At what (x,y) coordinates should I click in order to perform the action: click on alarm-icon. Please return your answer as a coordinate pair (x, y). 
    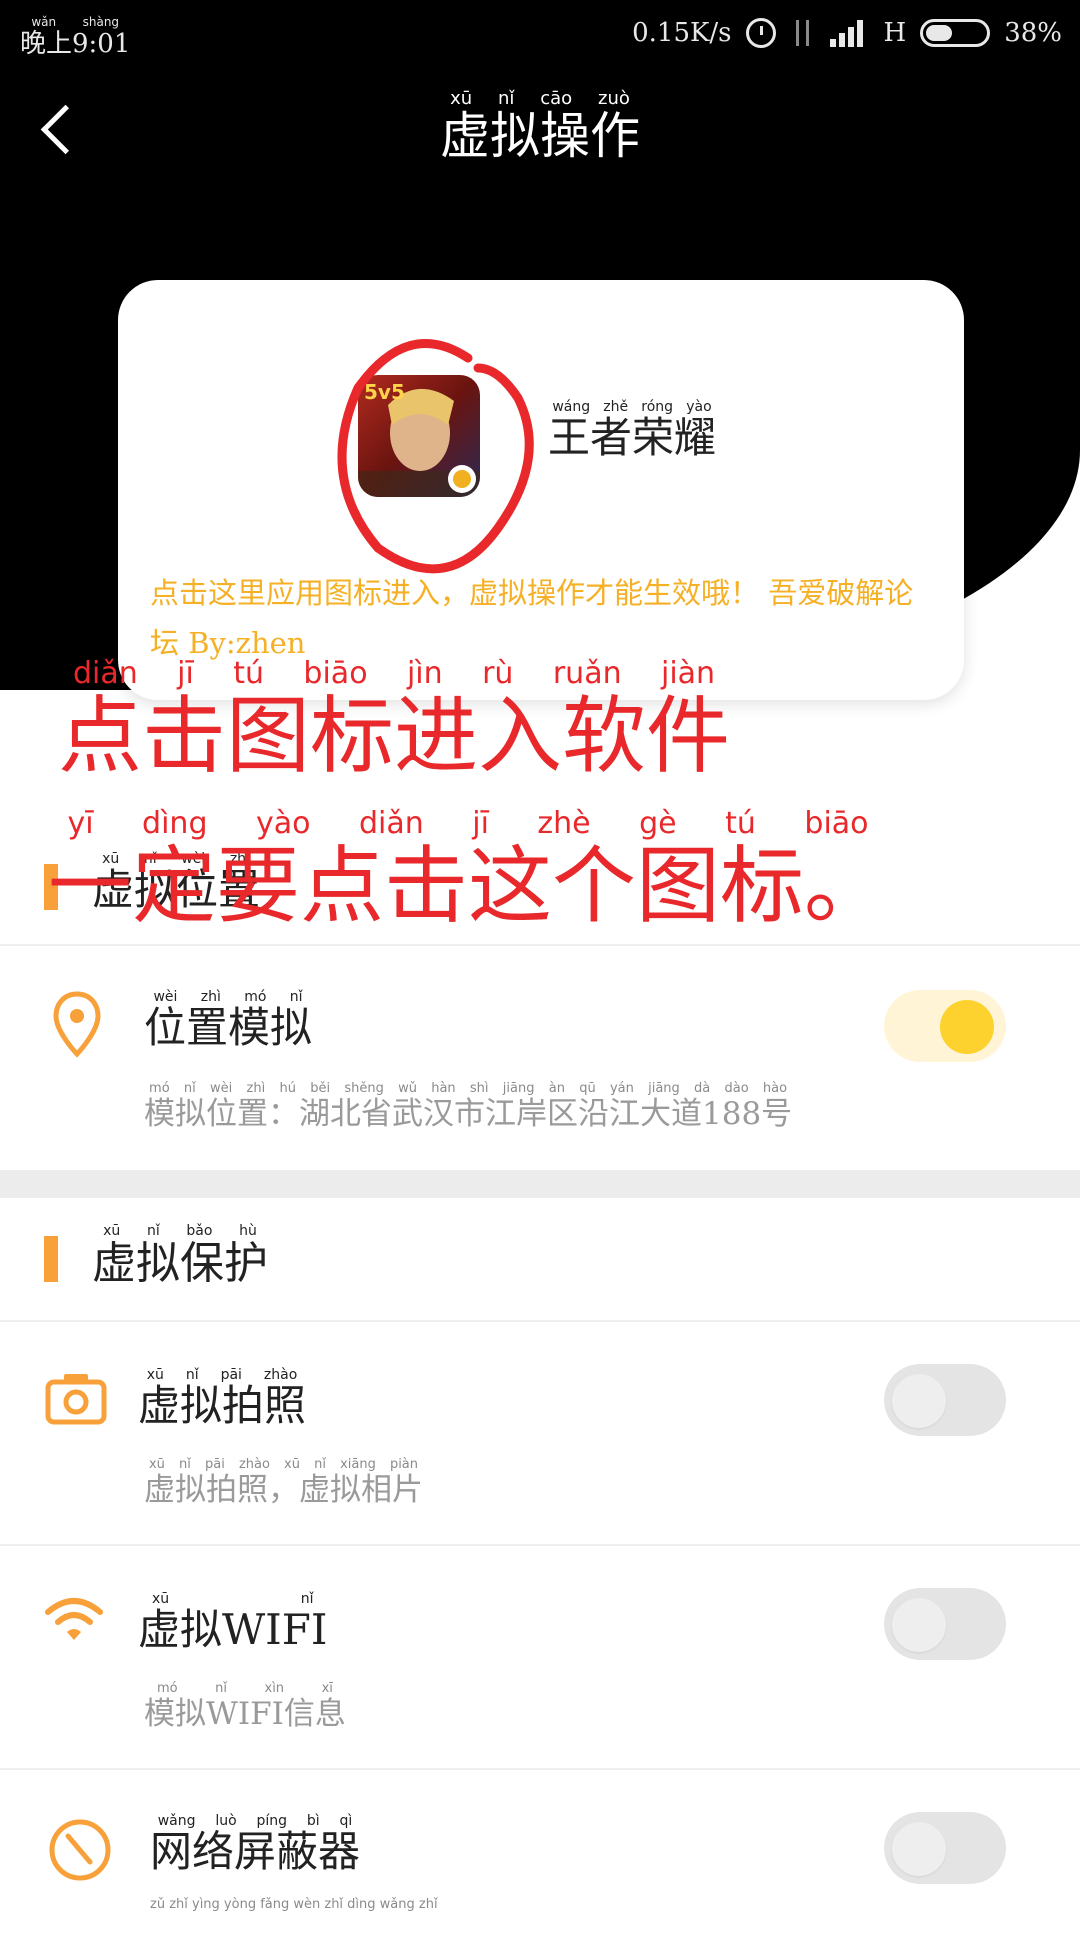
    Looking at the image, I should click on (760, 33).